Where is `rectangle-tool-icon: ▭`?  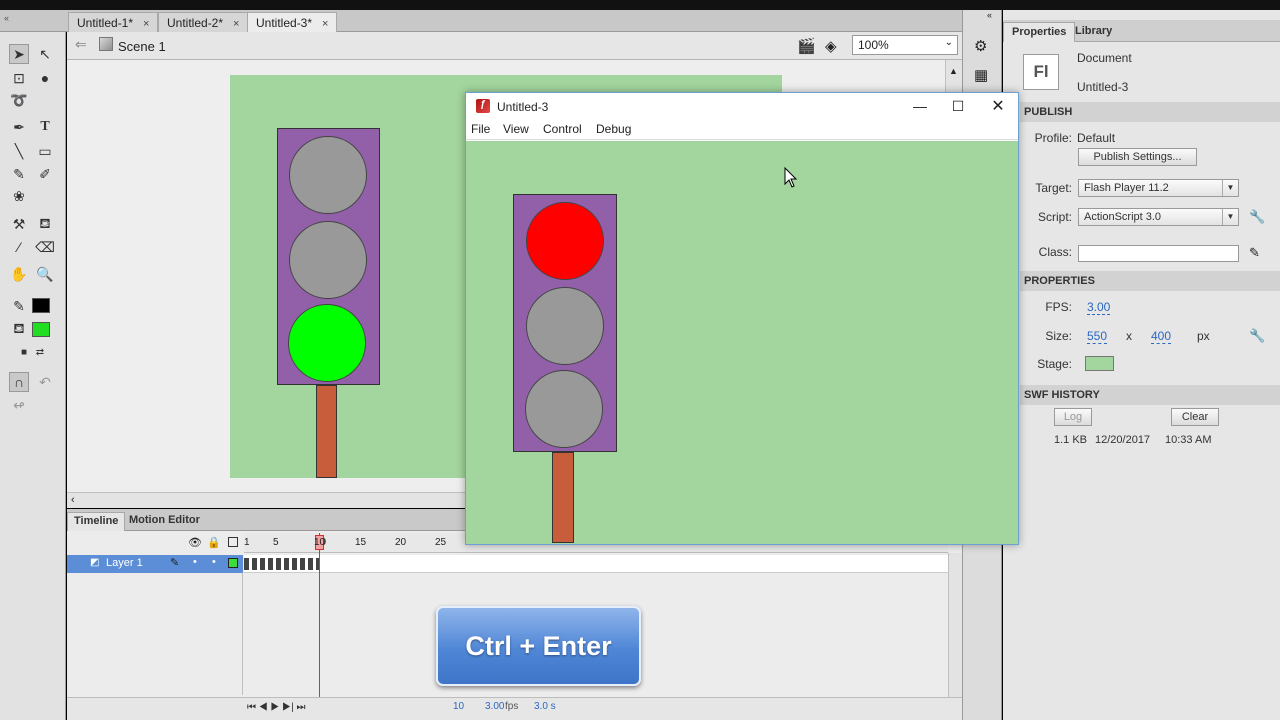 rectangle-tool-icon: ▭ is located at coordinates (45, 151).